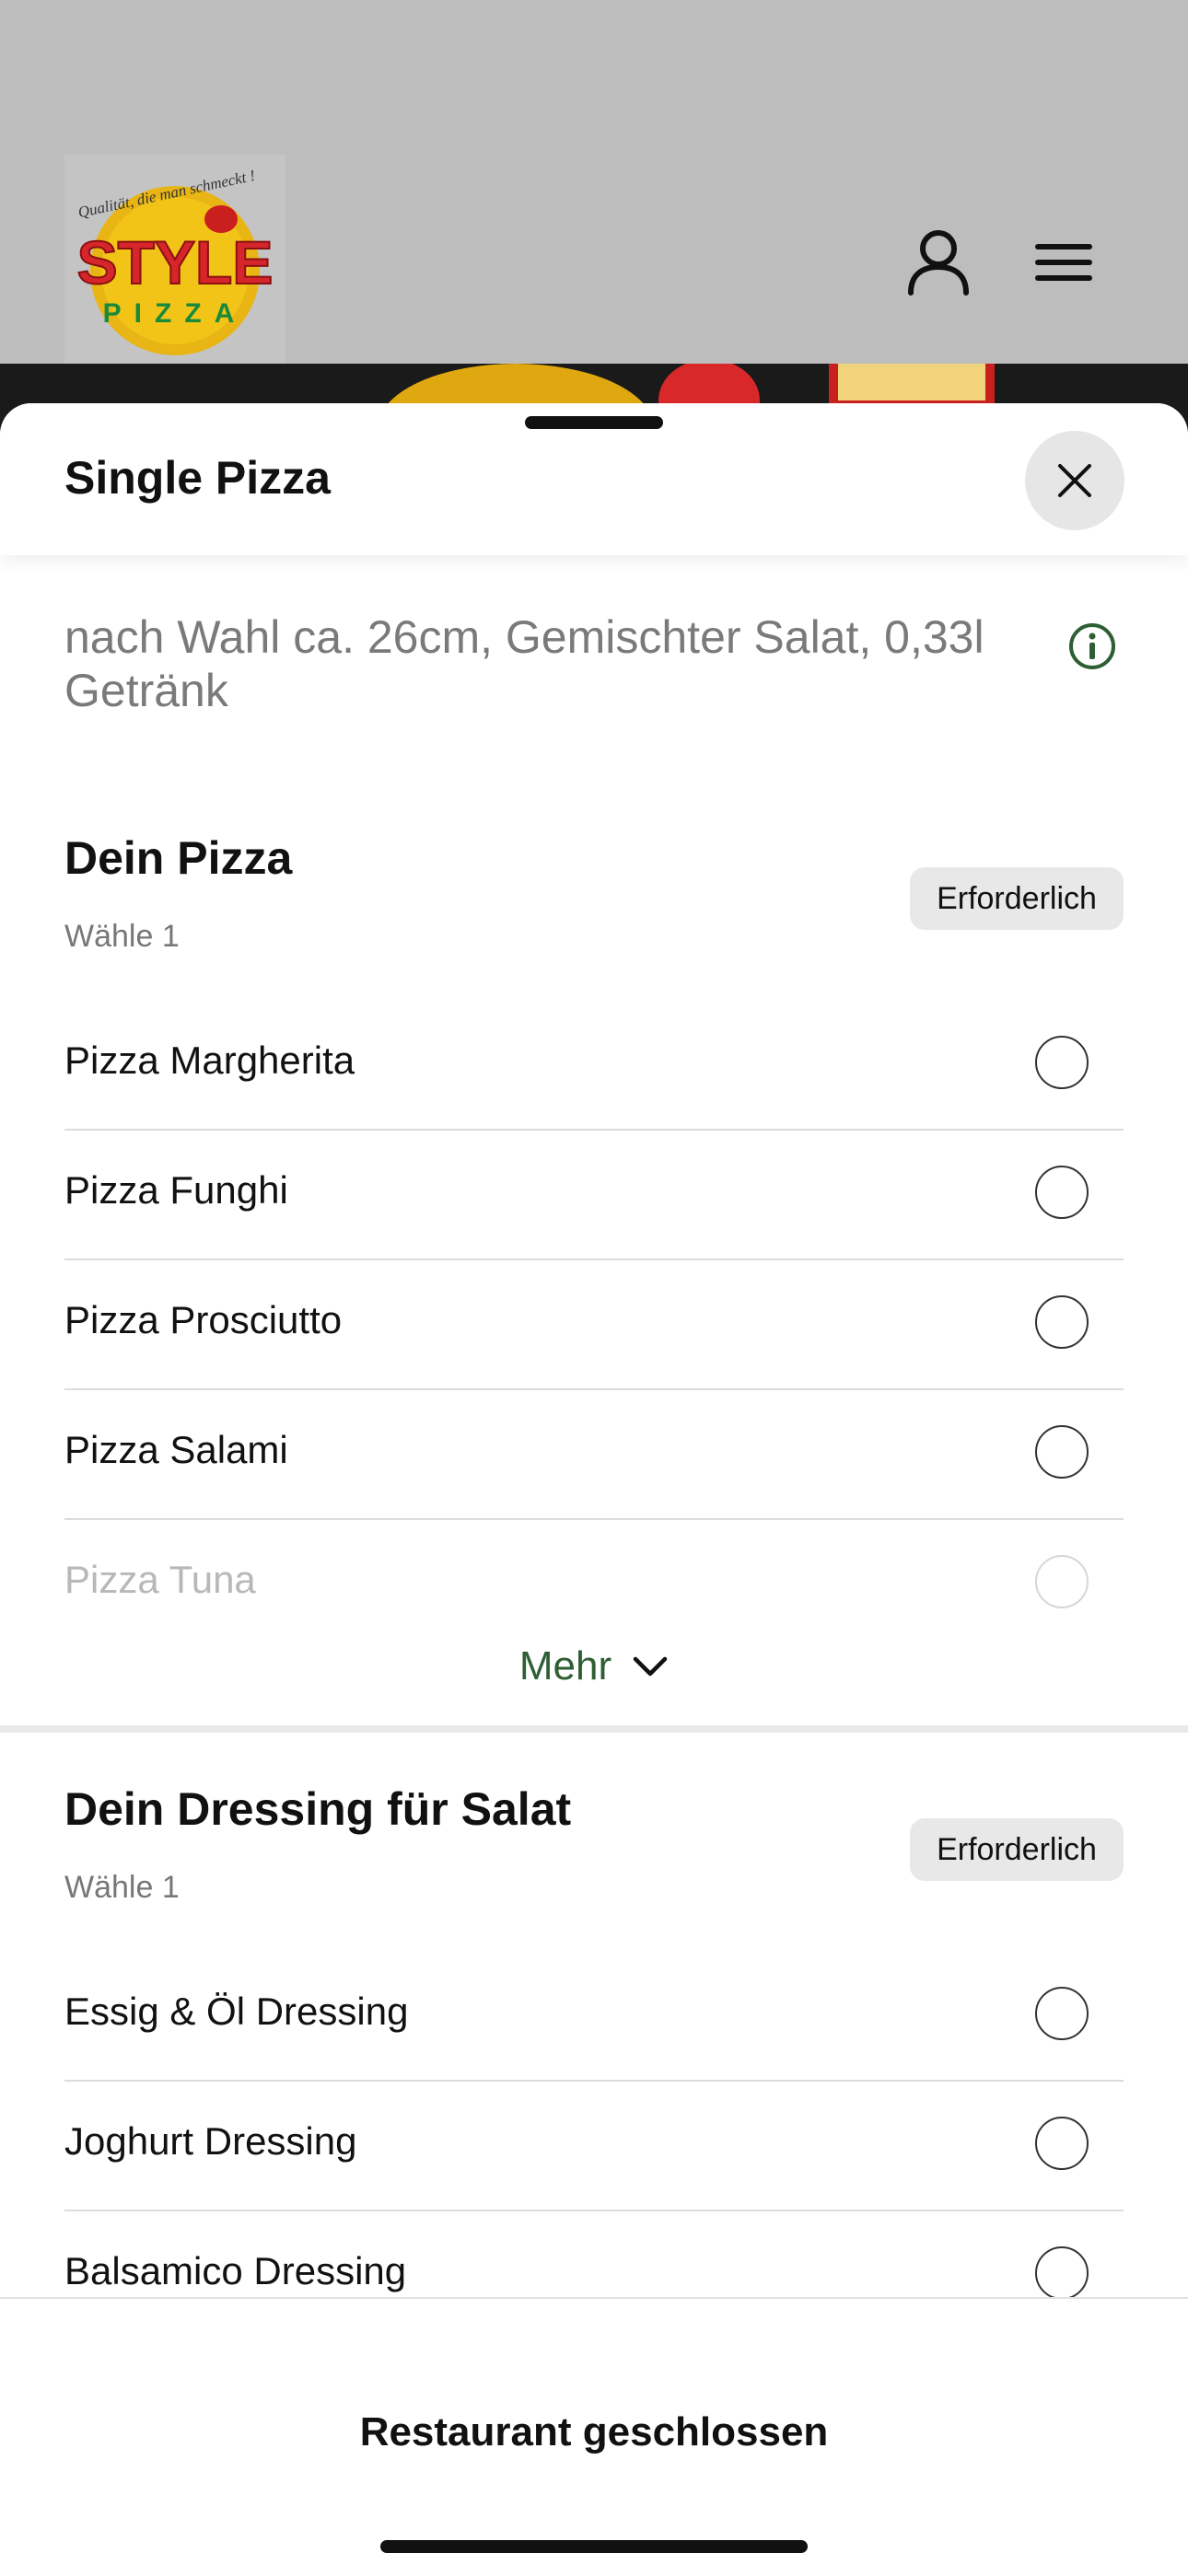 The image size is (1188, 2576). What do you see at coordinates (160, 1579) in the screenshot?
I see `option-label: Pizza Tuna` at bounding box center [160, 1579].